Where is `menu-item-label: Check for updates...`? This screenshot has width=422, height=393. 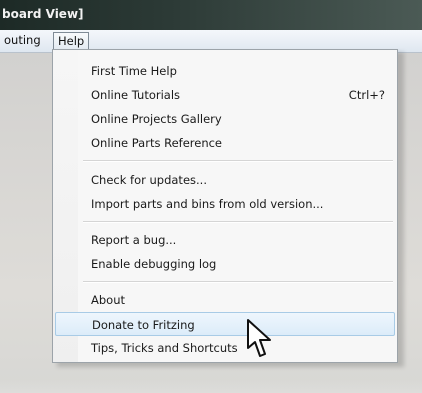
menu-item-label: Check for updates... is located at coordinates (149, 180).